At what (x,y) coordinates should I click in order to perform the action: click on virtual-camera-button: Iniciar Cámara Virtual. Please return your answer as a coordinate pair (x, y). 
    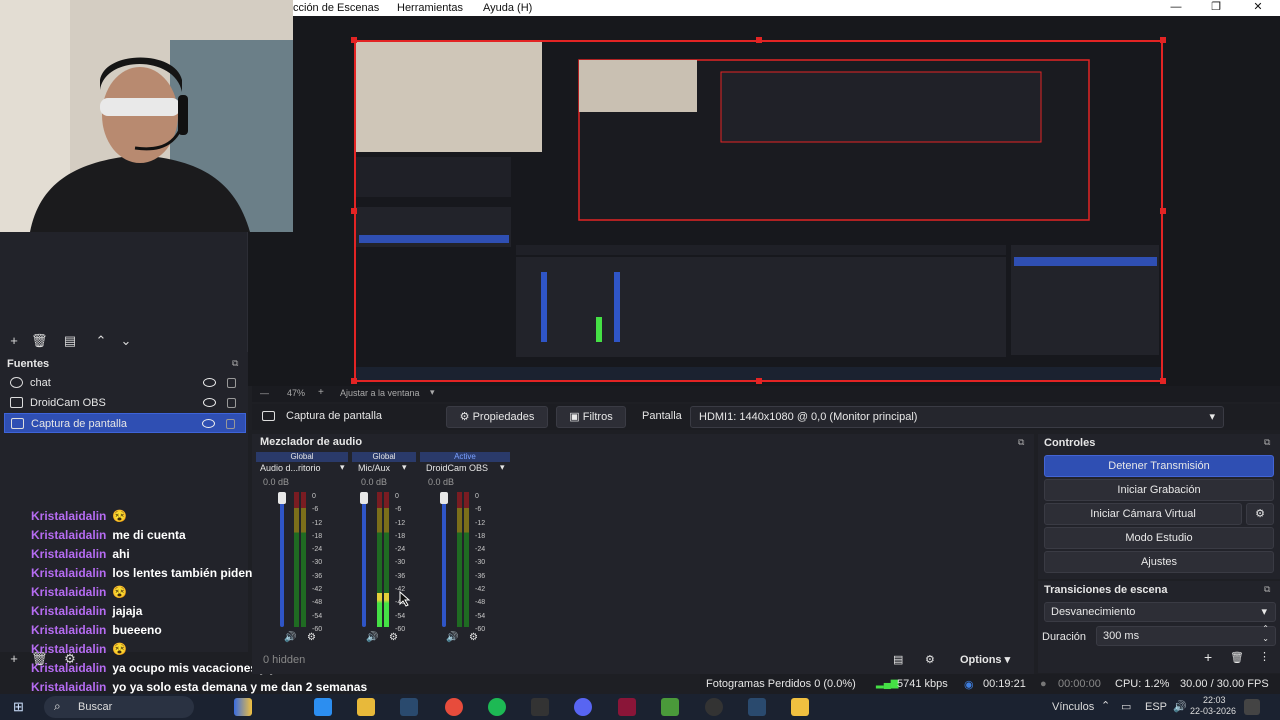
    Looking at the image, I should click on (1143, 514).